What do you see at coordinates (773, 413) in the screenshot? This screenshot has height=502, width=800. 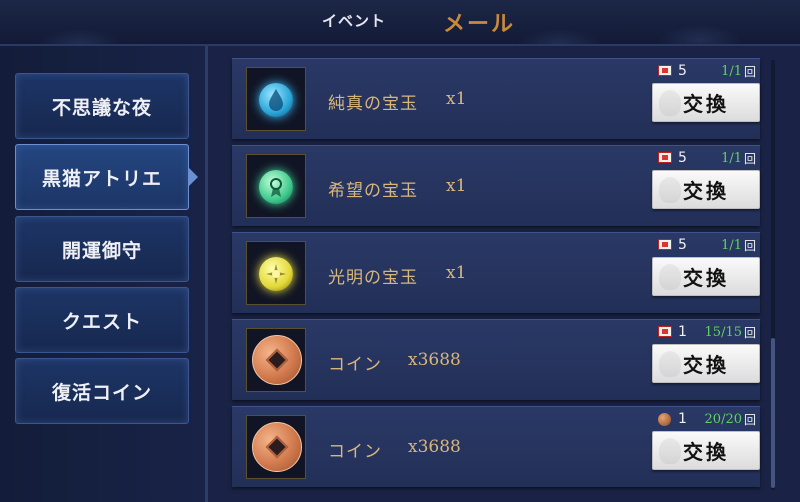 I see `scrollbar-thumb` at bounding box center [773, 413].